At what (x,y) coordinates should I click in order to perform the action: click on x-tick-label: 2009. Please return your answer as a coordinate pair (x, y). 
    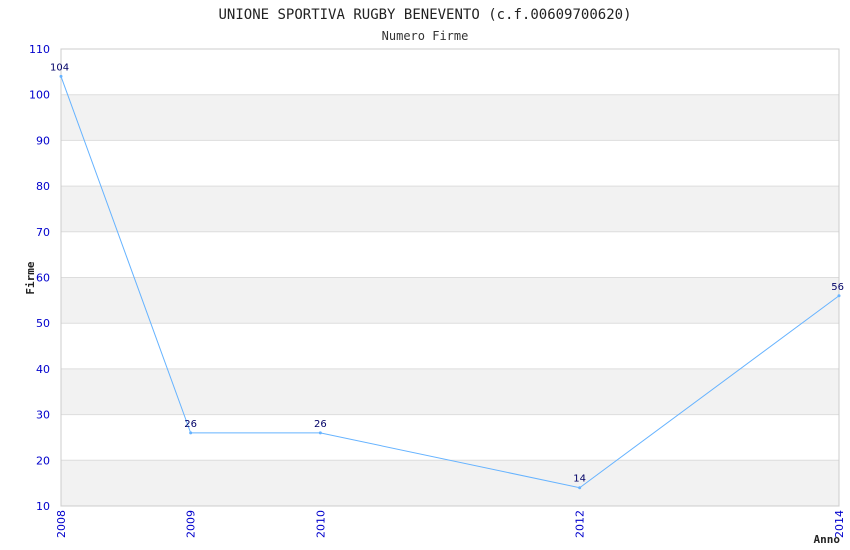
    Looking at the image, I should click on (191, 524).